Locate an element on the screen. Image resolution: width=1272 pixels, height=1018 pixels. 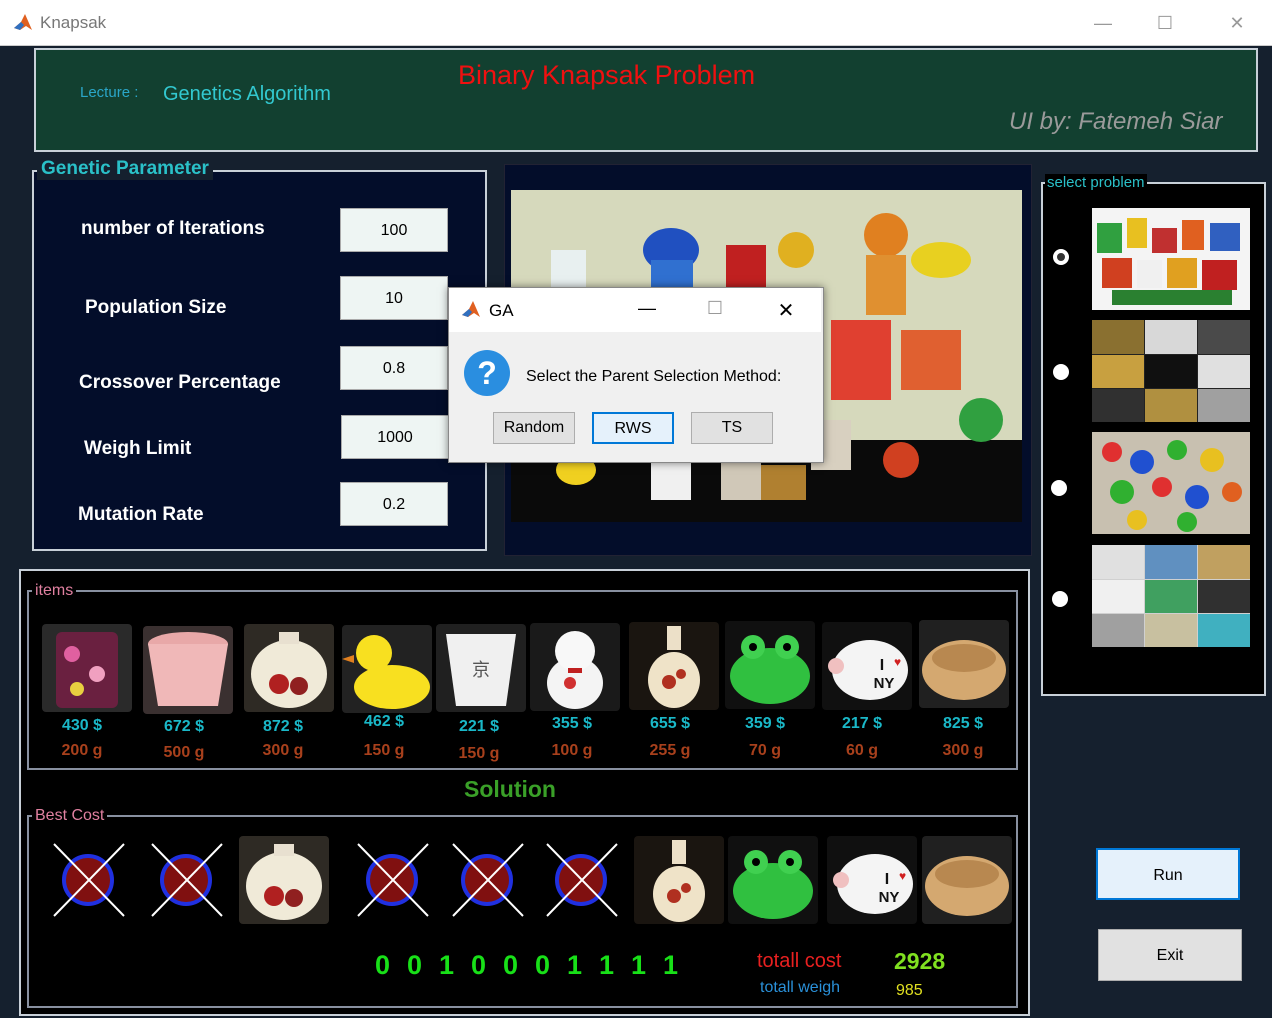
rubber-duck-image is located at coordinates (387, 669).